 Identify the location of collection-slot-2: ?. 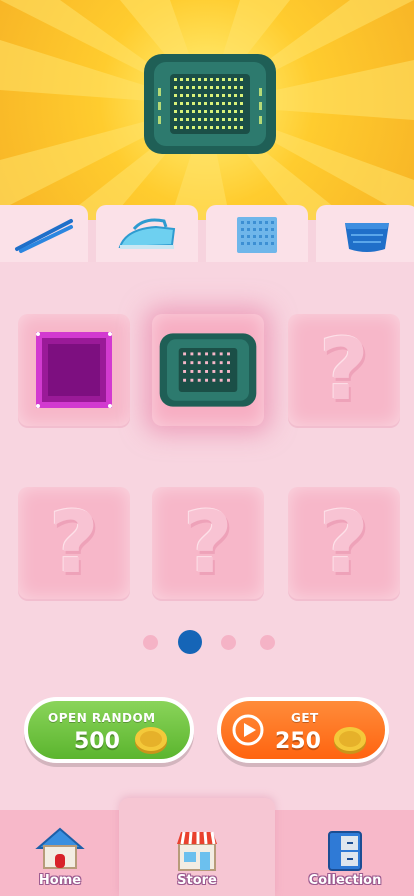
(208, 370).